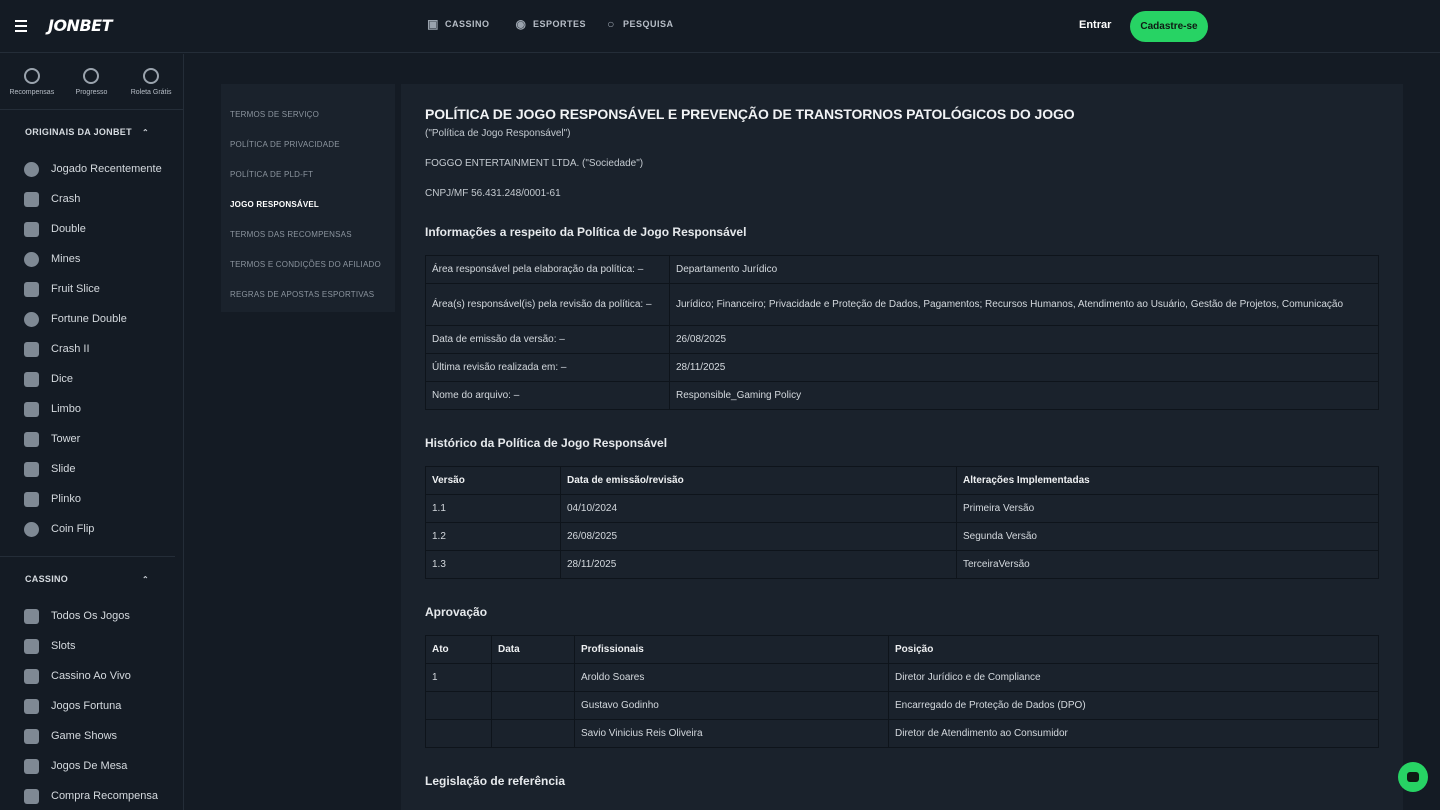 The image size is (1440, 810). Describe the element at coordinates (91, 646) in the screenshot. I see `sidebar-item-slots: Slots` at that location.